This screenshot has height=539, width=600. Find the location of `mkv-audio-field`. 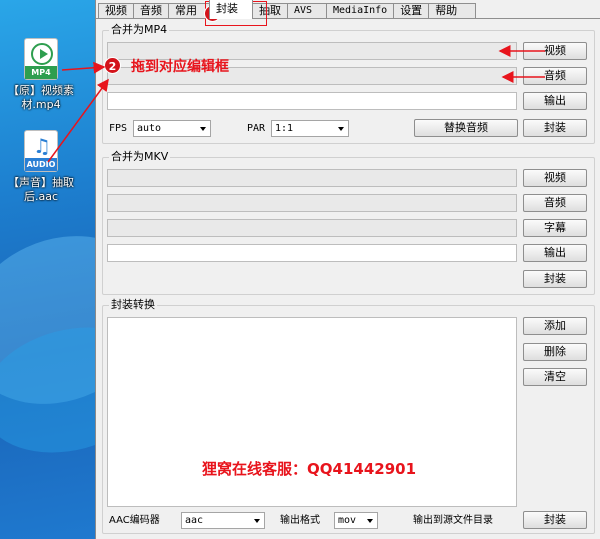

mkv-audio-field is located at coordinates (312, 203).